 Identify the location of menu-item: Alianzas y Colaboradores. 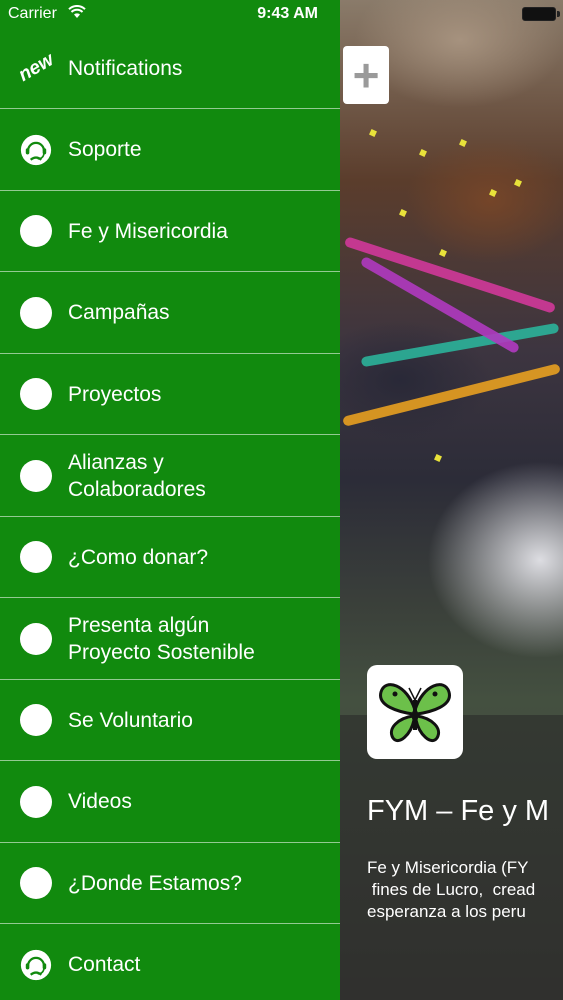
(170, 476).